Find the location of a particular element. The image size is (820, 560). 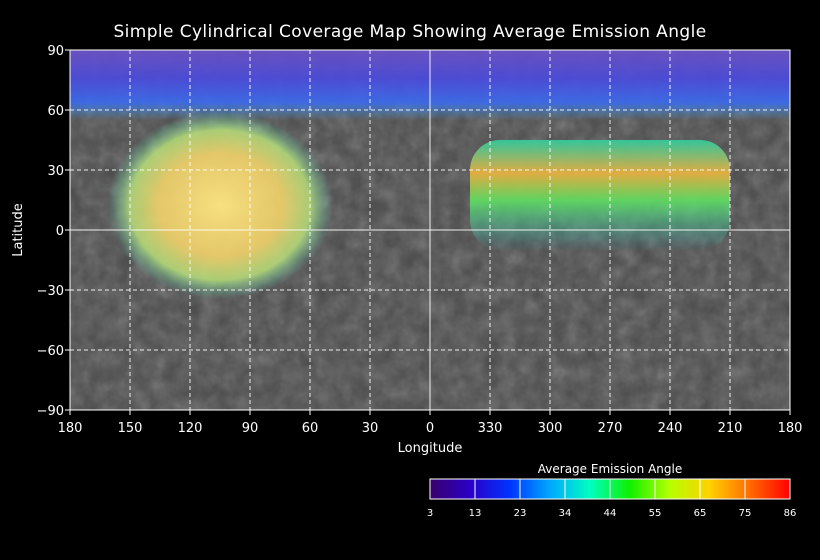

x-tick-label: 330 is located at coordinates (490, 428).